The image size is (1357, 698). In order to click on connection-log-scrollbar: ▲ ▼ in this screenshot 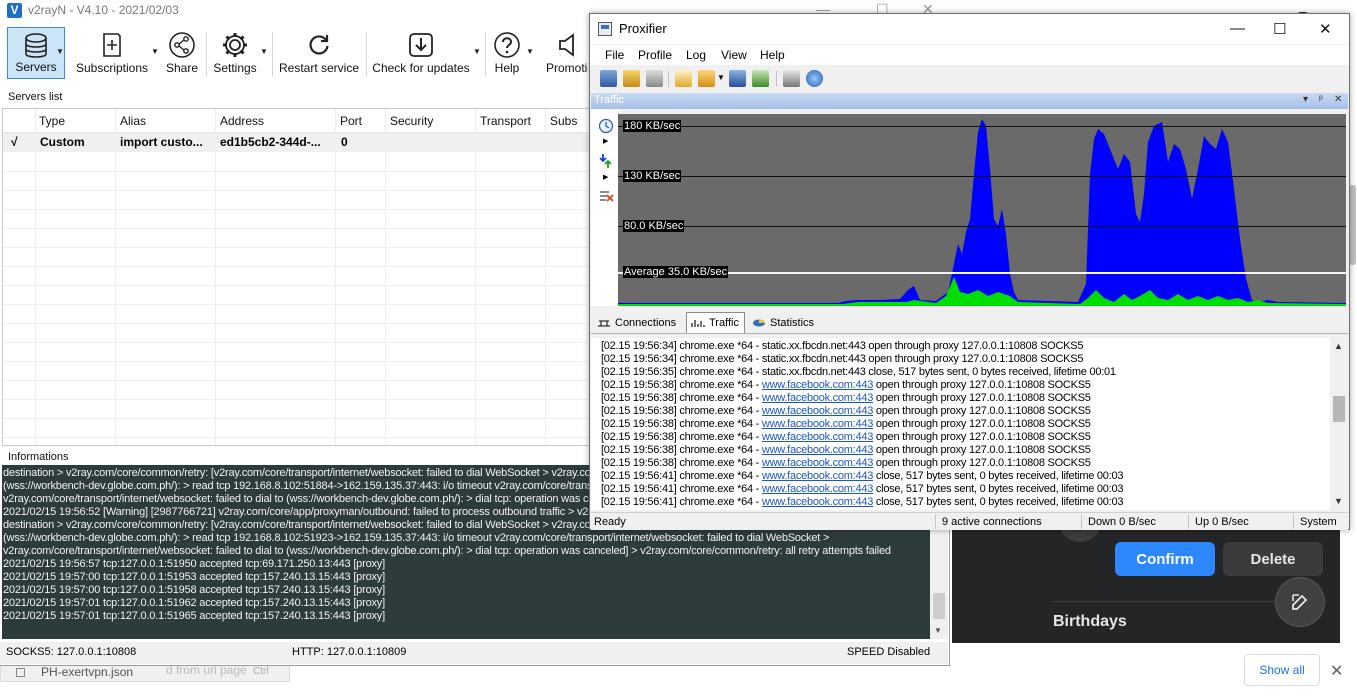, I will do `click(1339, 424)`.